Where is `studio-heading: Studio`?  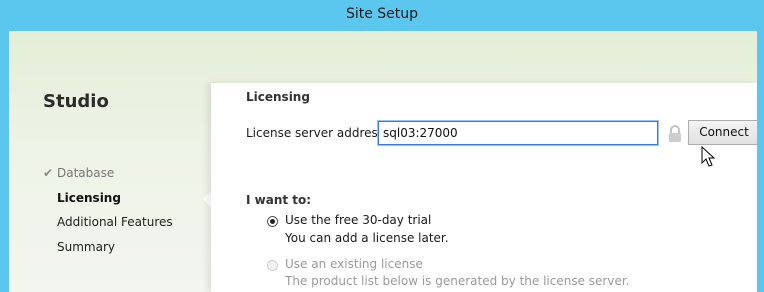
studio-heading: Studio is located at coordinates (76, 101).